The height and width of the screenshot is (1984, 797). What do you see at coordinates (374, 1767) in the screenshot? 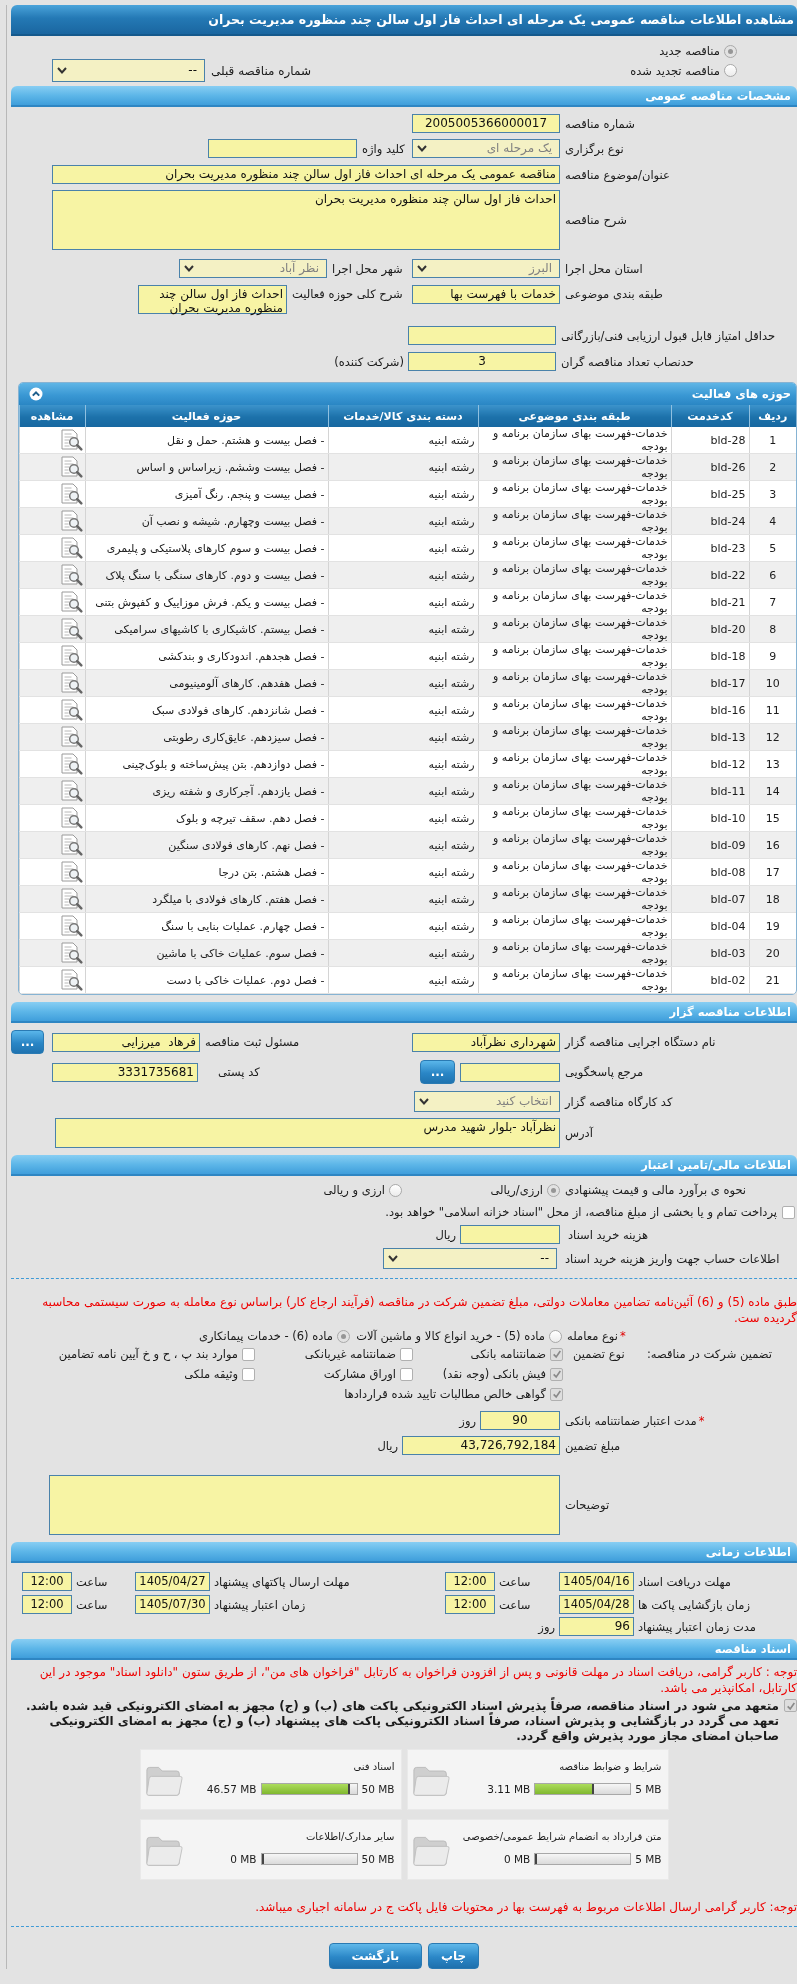
I see `document-title: اسناد فنی` at bounding box center [374, 1767].